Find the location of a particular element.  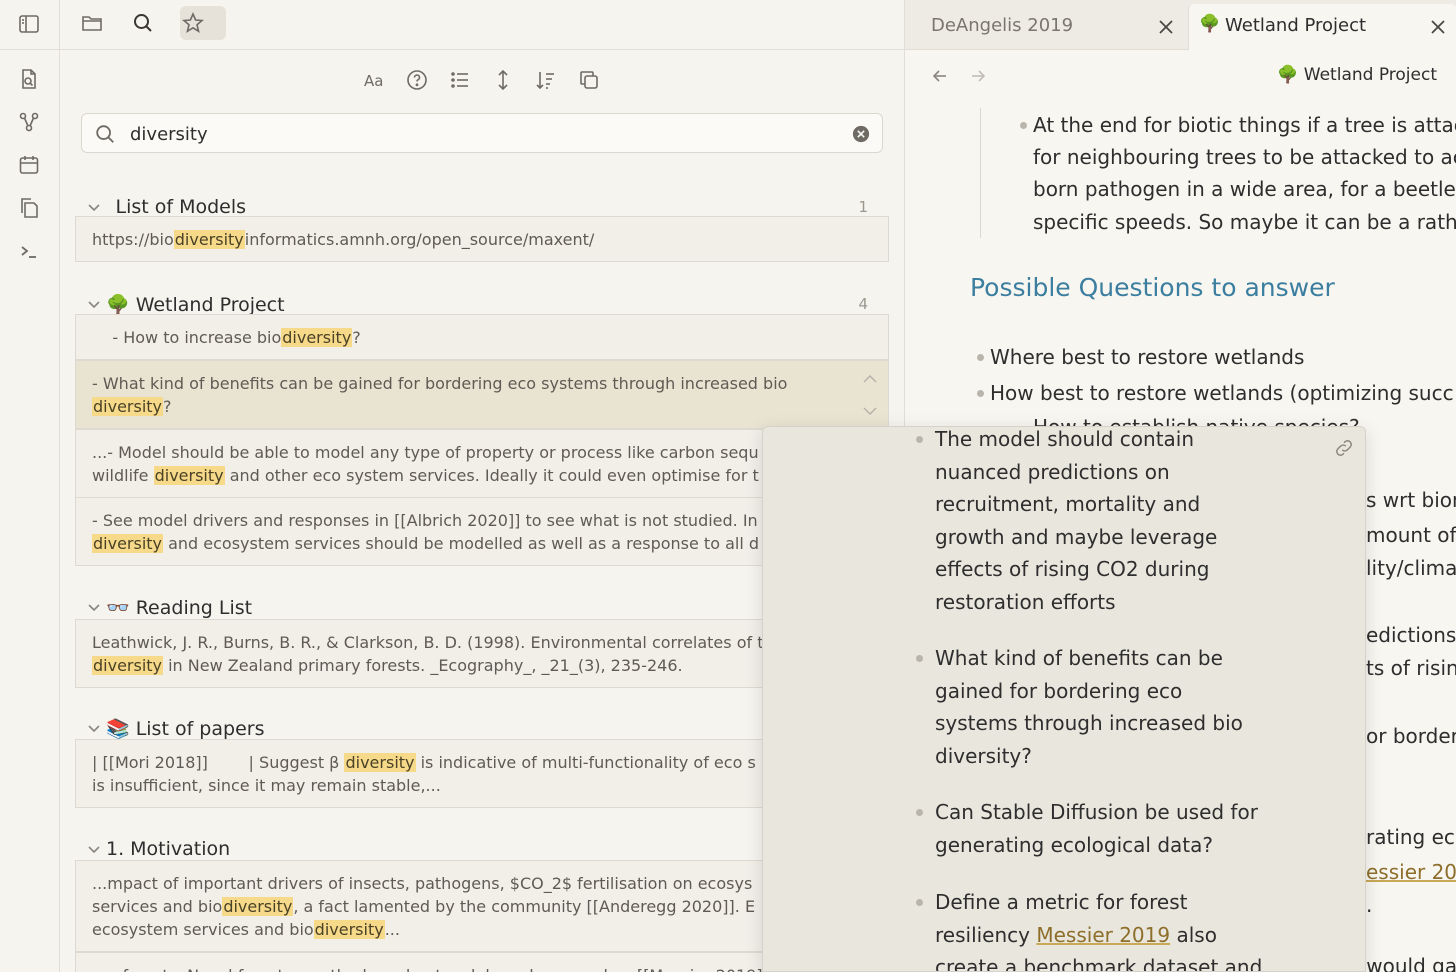

bookmark-star-icon is located at coordinates (193, 23).